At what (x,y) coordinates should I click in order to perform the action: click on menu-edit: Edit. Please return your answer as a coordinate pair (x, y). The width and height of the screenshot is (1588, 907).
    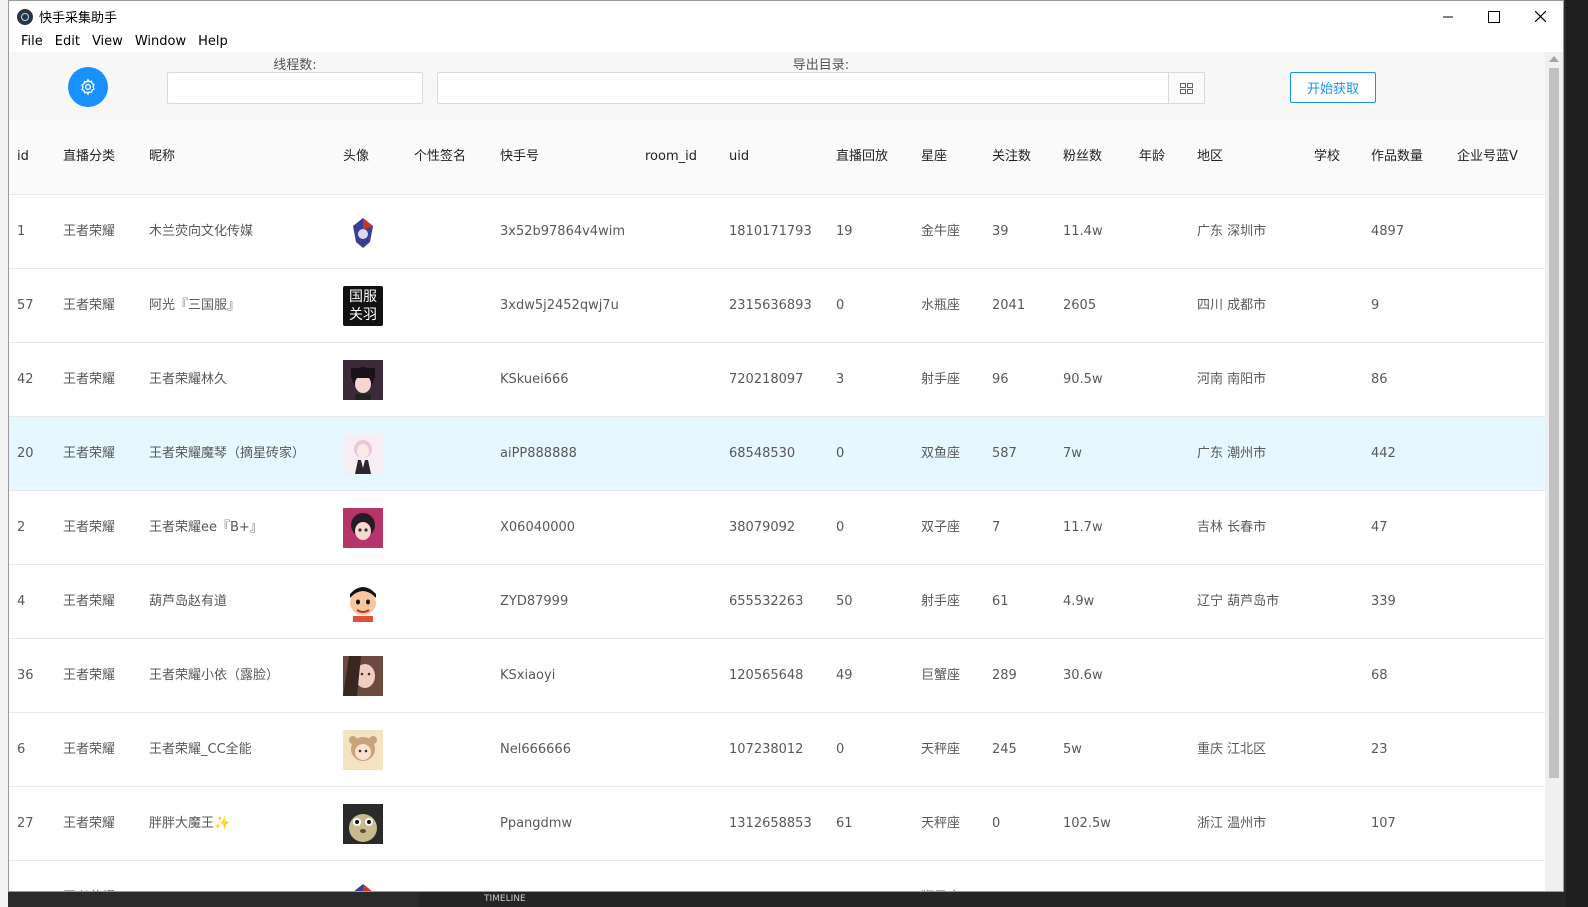
    Looking at the image, I should click on (67, 42).